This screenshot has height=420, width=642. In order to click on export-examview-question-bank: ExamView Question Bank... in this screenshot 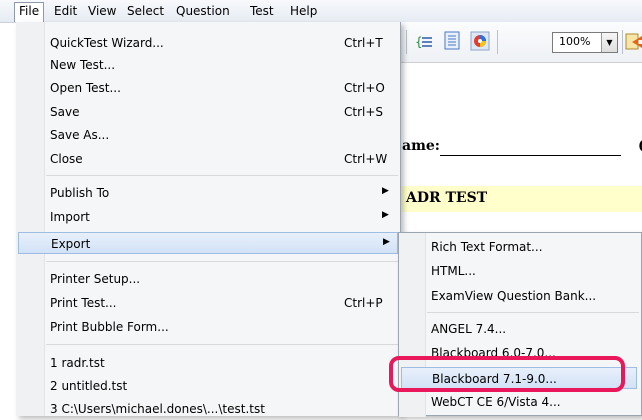, I will do `click(520, 296)`.